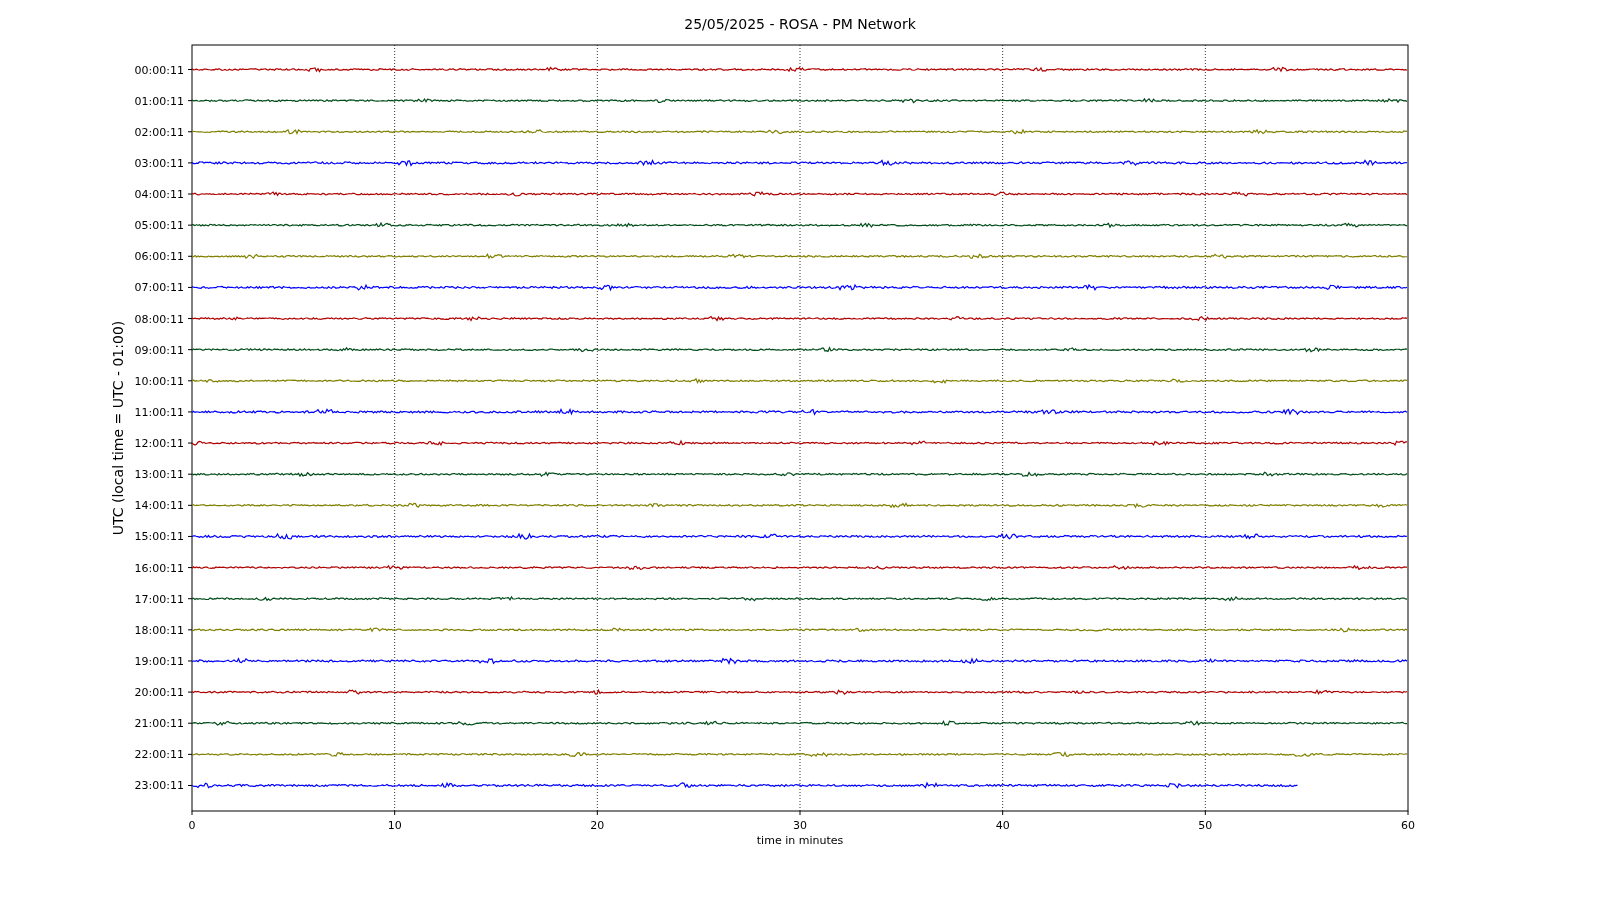 The height and width of the screenshot is (900, 1600). What do you see at coordinates (159, 381) in the screenshot?
I see `y-tick-label: 10:00:11` at bounding box center [159, 381].